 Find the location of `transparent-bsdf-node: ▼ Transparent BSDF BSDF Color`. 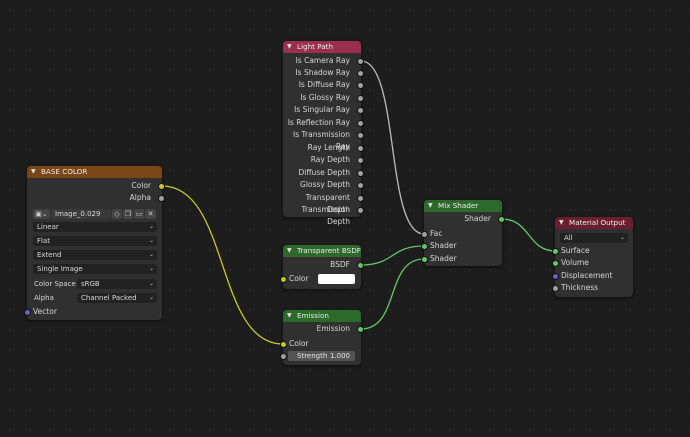

transparent-bsdf-node: ▼ Transparent BSDF BSDF Color is located at coordinates (322, 267).